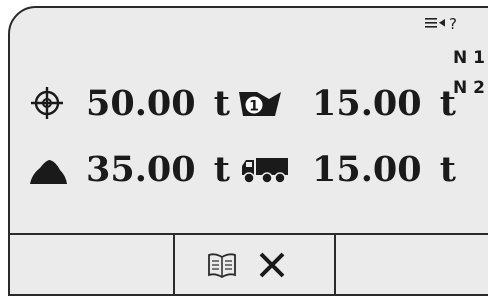 Image resolution: width=488 pixels, height=296 pixels. What do you see at coordinates (254, 107) in the screenshot?
I see `svg-text: 1` at bounding box center [254, 107].